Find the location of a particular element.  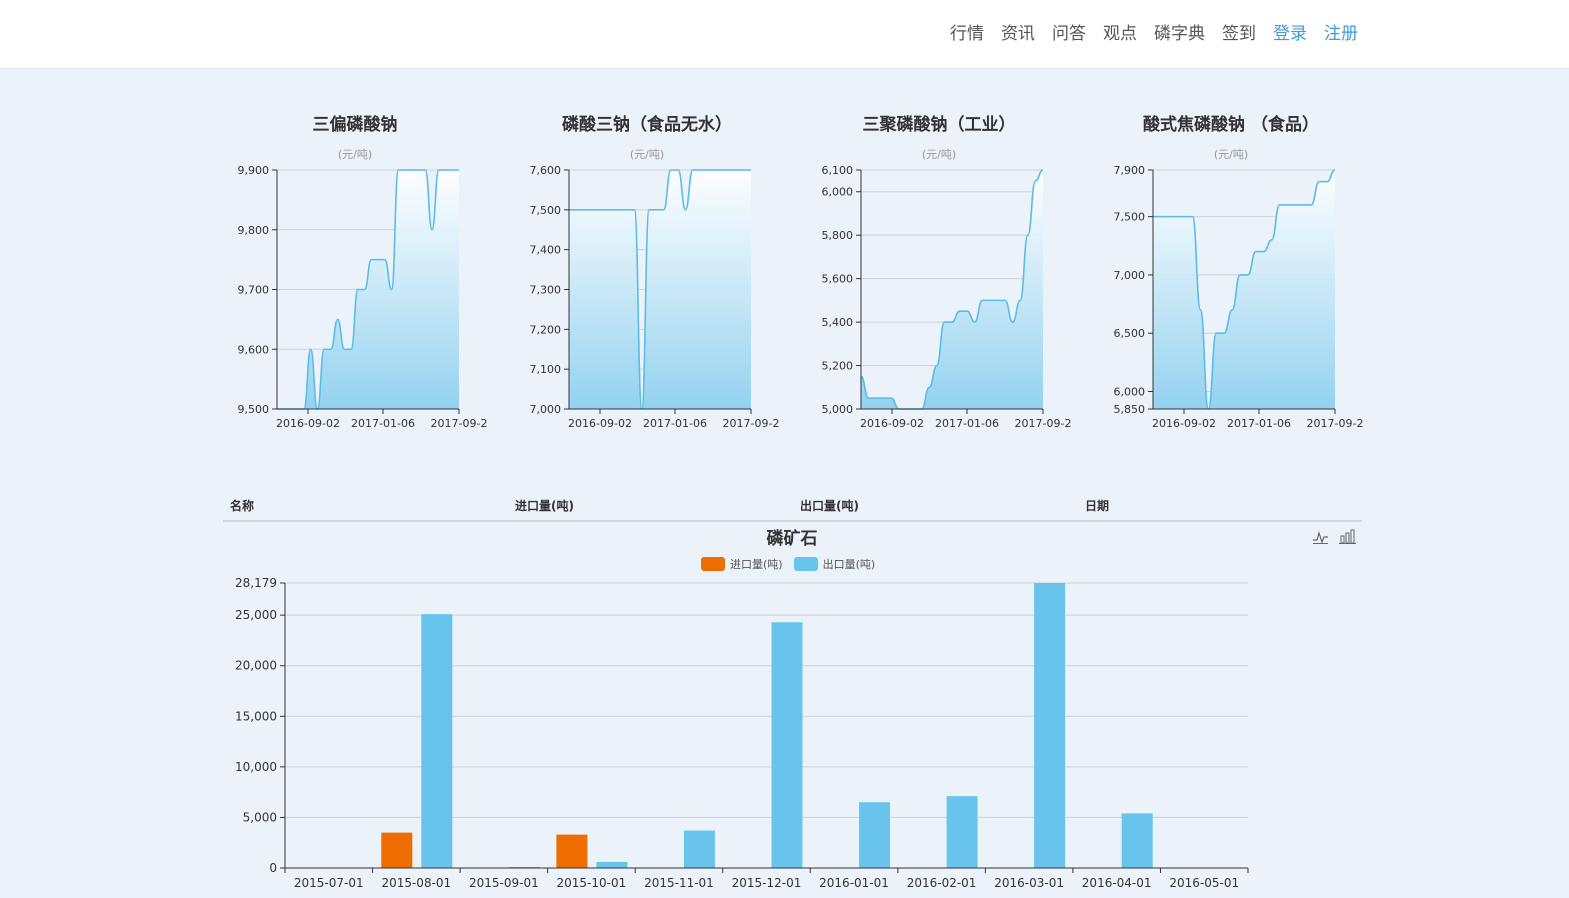

y-tick-label: 10,000 is located at coordinates (256, 767).